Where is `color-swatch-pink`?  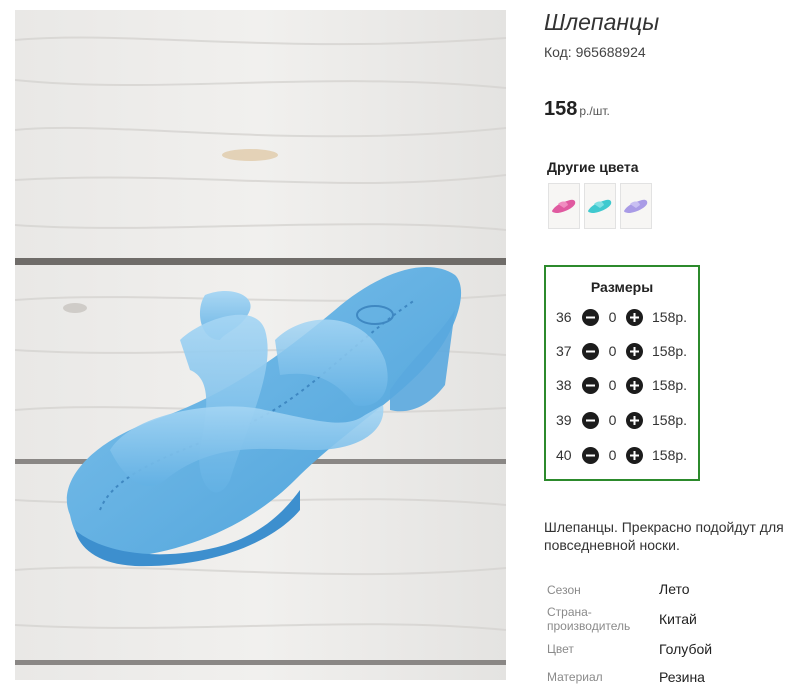
color-swatch-pink is located at coordinates (564, 206).